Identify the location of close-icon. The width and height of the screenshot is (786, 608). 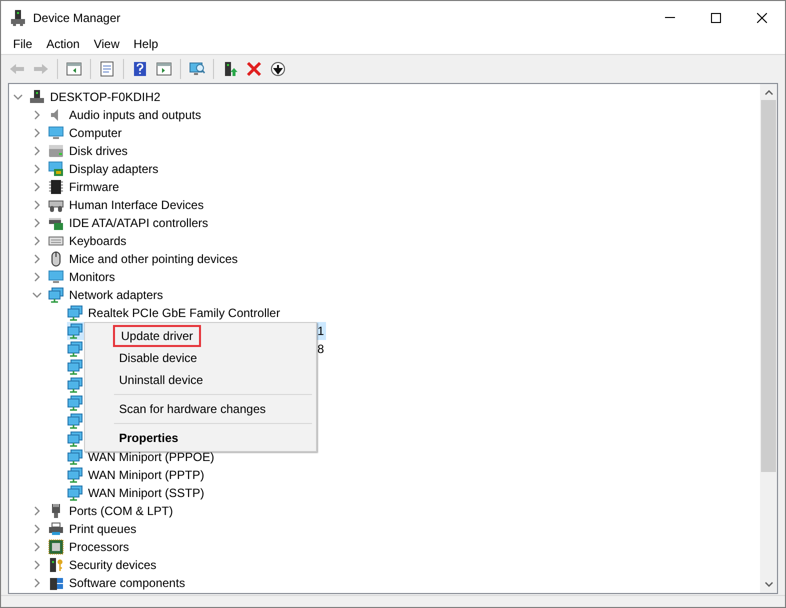
(762, 17).